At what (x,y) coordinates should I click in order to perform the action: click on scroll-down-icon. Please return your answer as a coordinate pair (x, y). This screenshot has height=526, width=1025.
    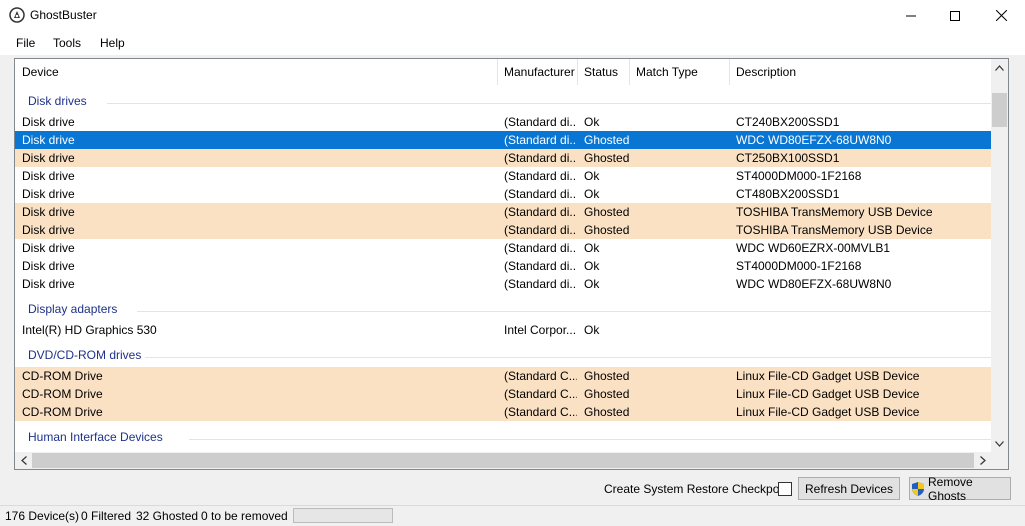
    Looking at the image, I should click on (999, 443).